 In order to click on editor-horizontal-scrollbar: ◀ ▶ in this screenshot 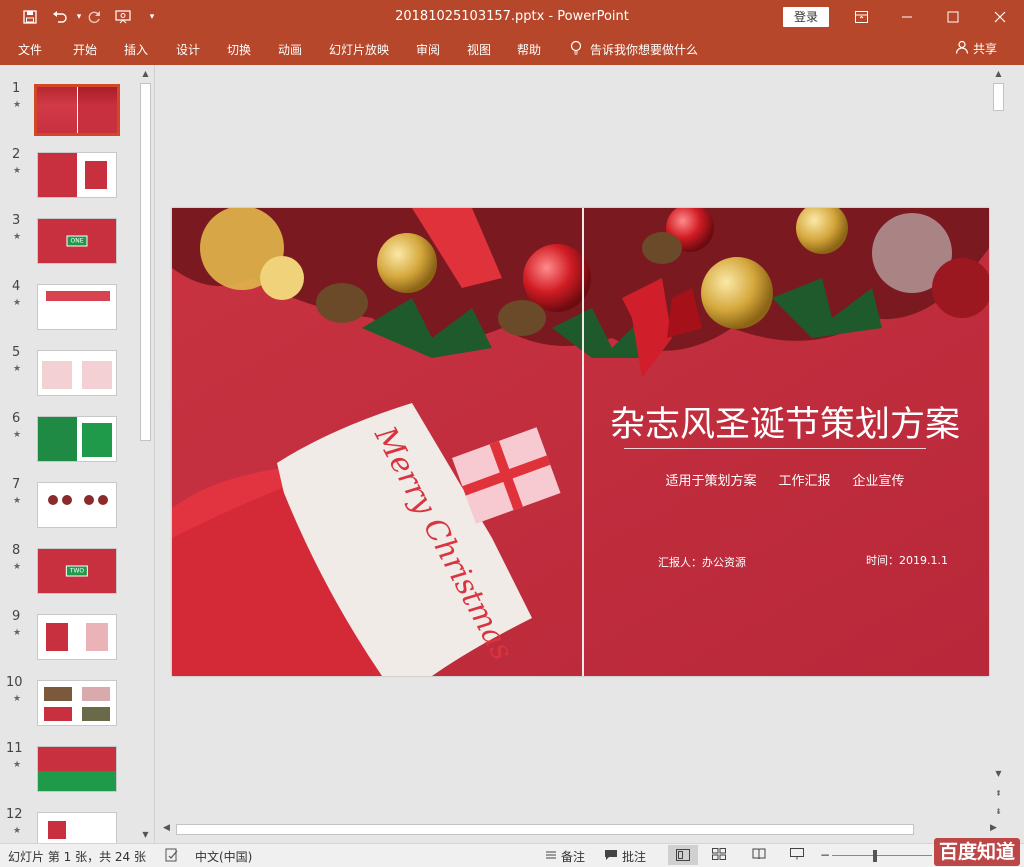, I will do `click(582, 829)`.